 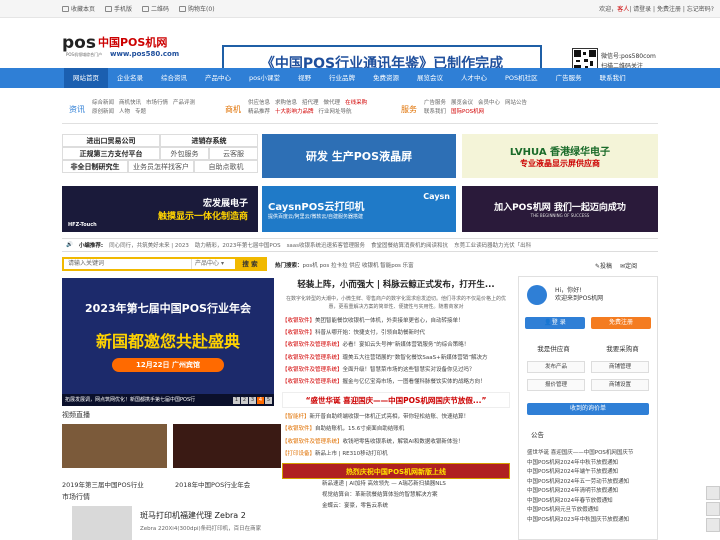 I want to click on subnav-link: 产品评测, so click(x=184, y=102).